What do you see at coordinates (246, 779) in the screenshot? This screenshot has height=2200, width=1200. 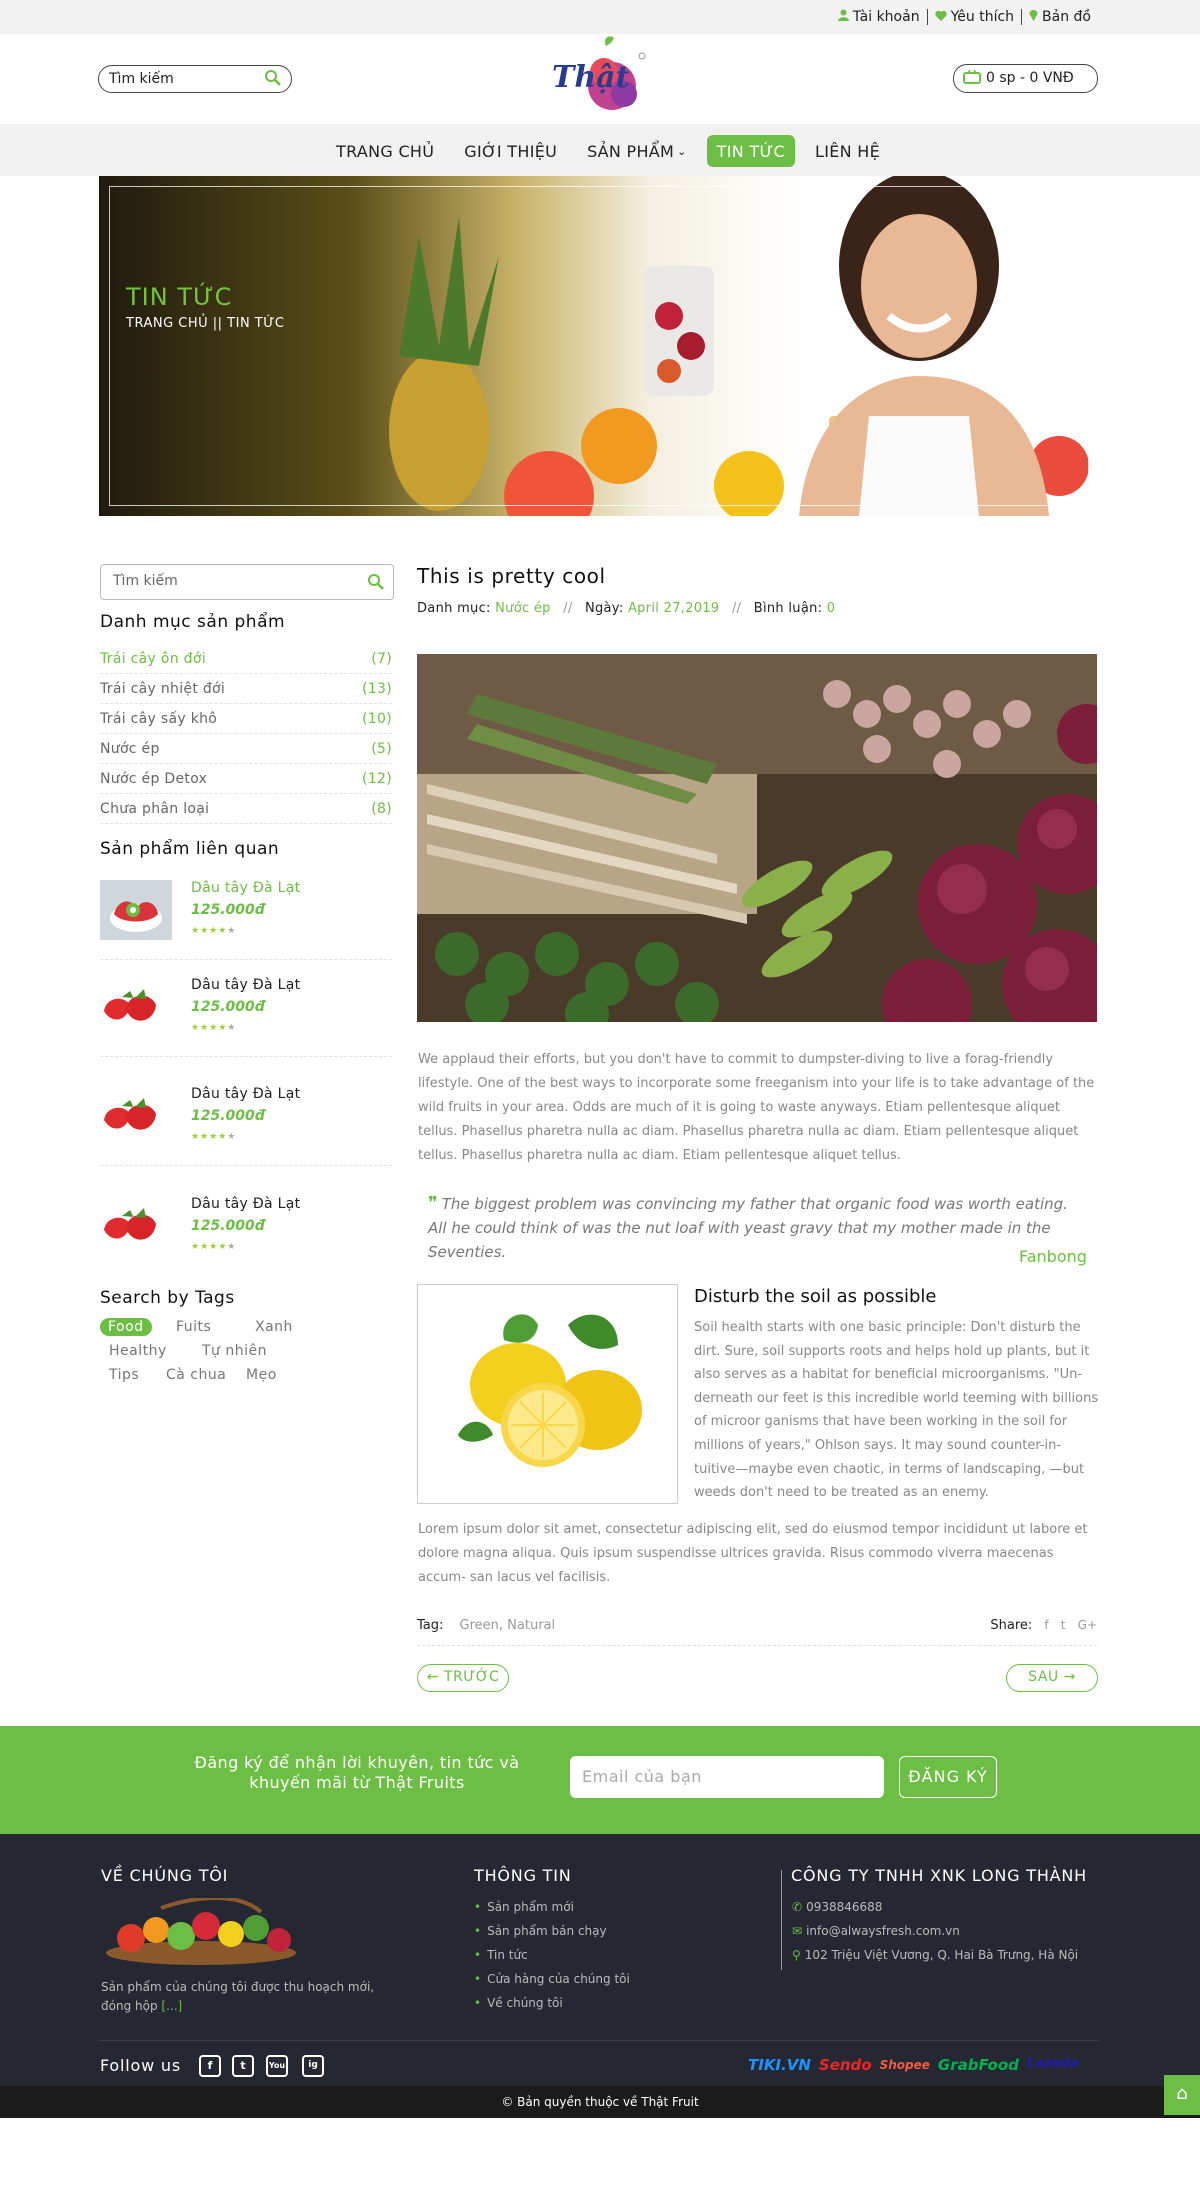 I see `category-item: Nước ép Detox (12)` at bounding box center [246, 779].